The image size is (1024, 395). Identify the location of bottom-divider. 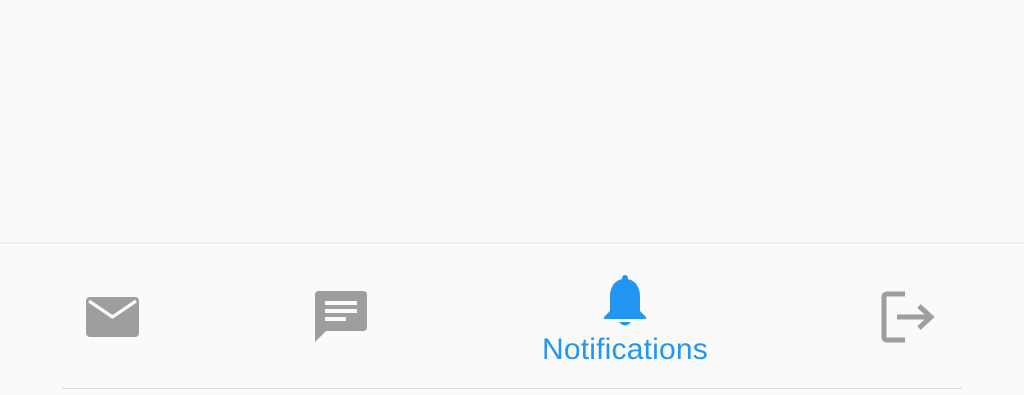
(512, 388).